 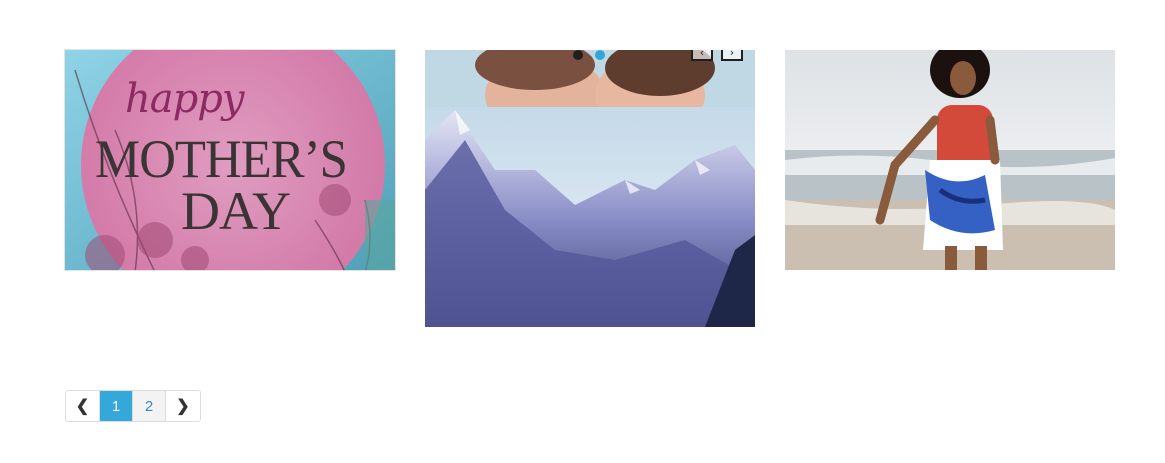 I want to click on mothers-day-image-card: happy MOTHER’S DAY, so click(x=230, y=160).